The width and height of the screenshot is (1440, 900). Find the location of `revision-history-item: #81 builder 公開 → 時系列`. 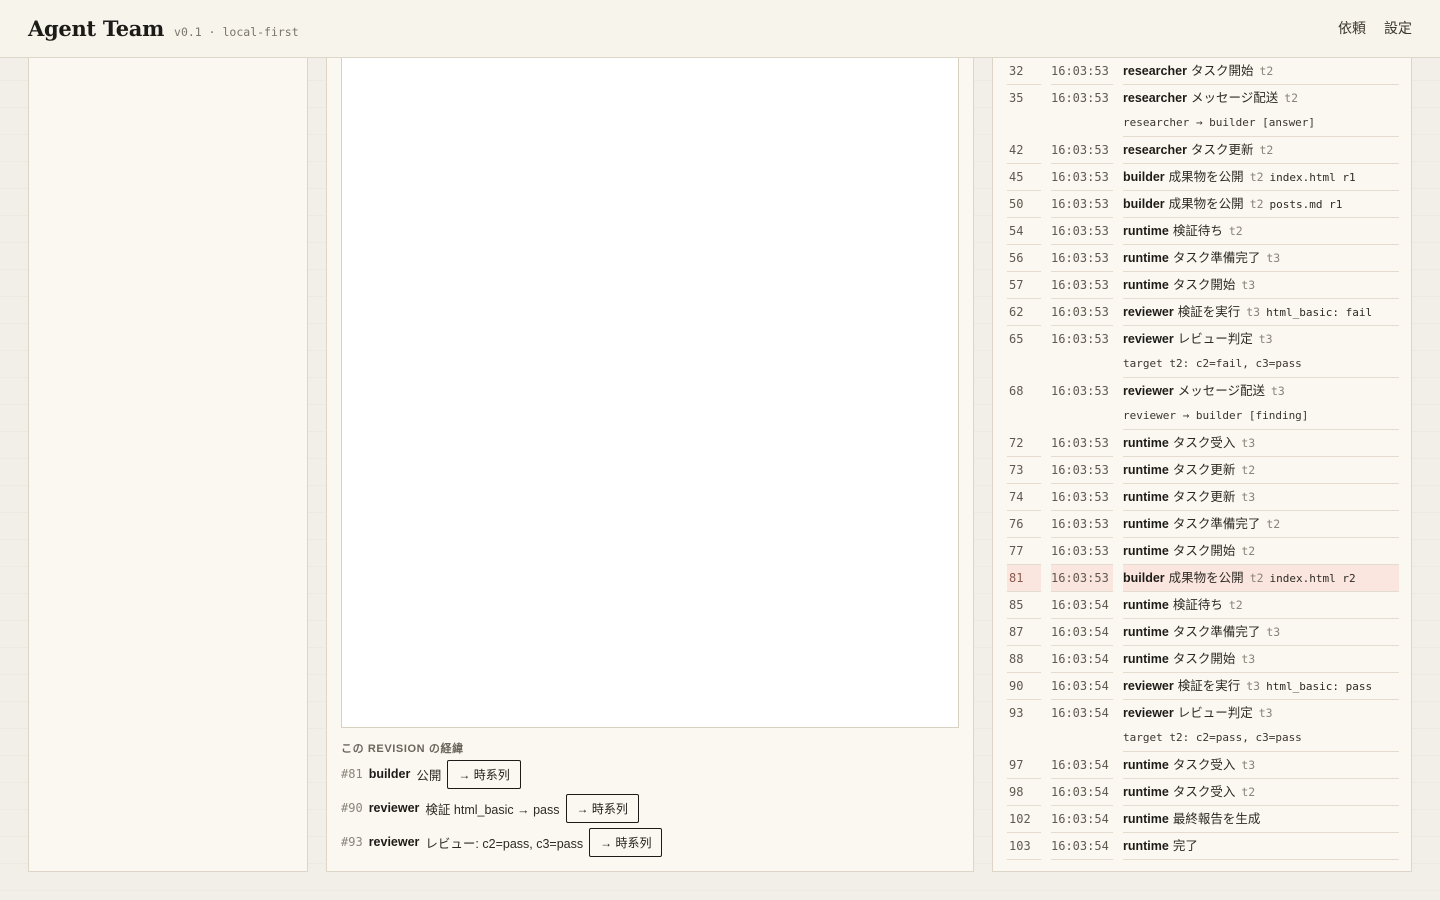

revision-history-item: #81 builder 公開 → 時系列 is located at coordinates (431, 774).